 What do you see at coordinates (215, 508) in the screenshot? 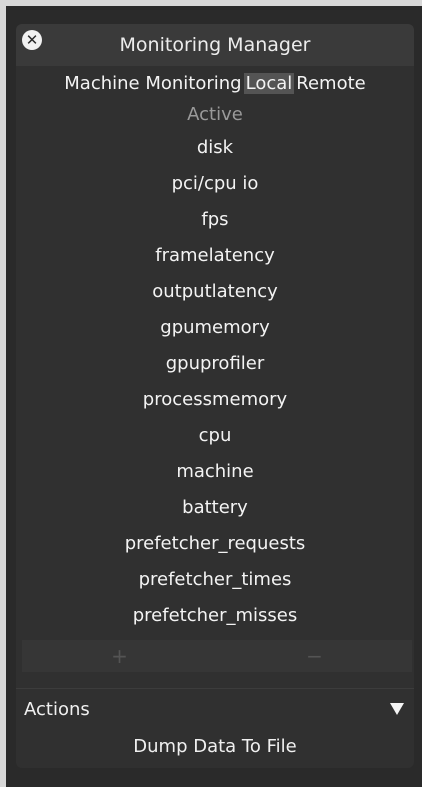
I see `list-item: battery` at bounding box center [215, 508].